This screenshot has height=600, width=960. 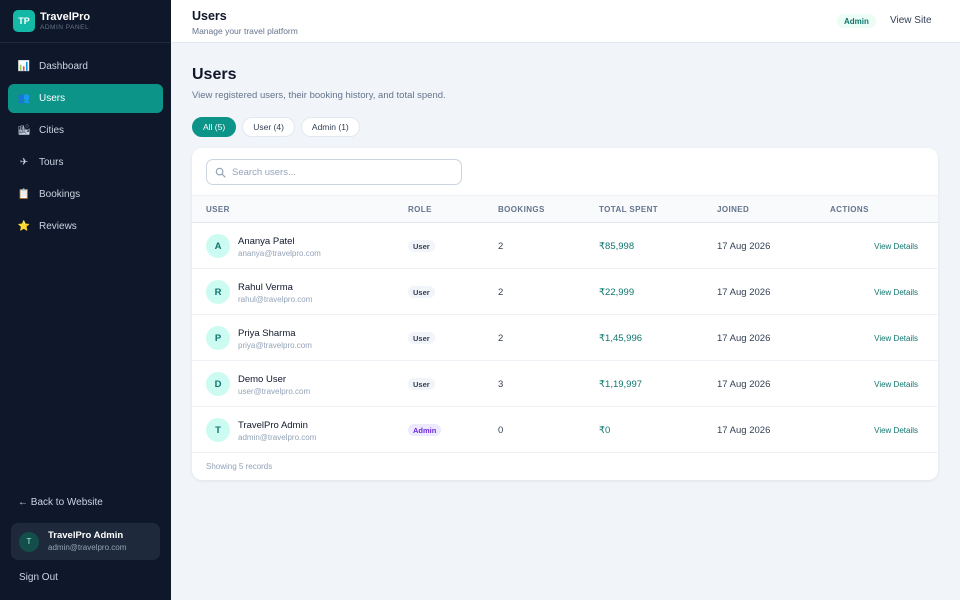 I want to click on sidebar-item-bookings: 📋 Bookings, so click(x=85, y=194).